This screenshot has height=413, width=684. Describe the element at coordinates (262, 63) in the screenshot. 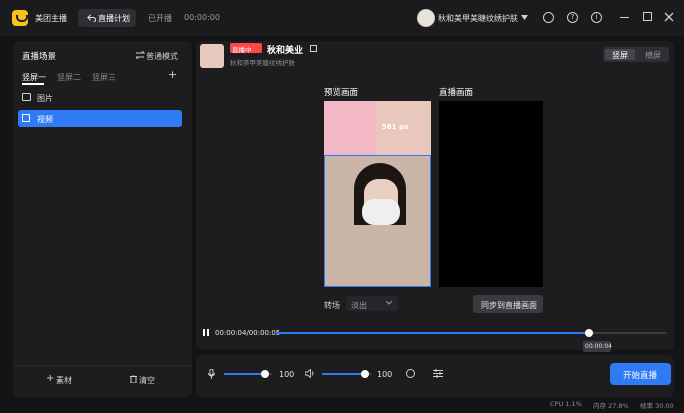

I see `store-subtitle: 秋和美甲美睫纹绣护肤` at that location.